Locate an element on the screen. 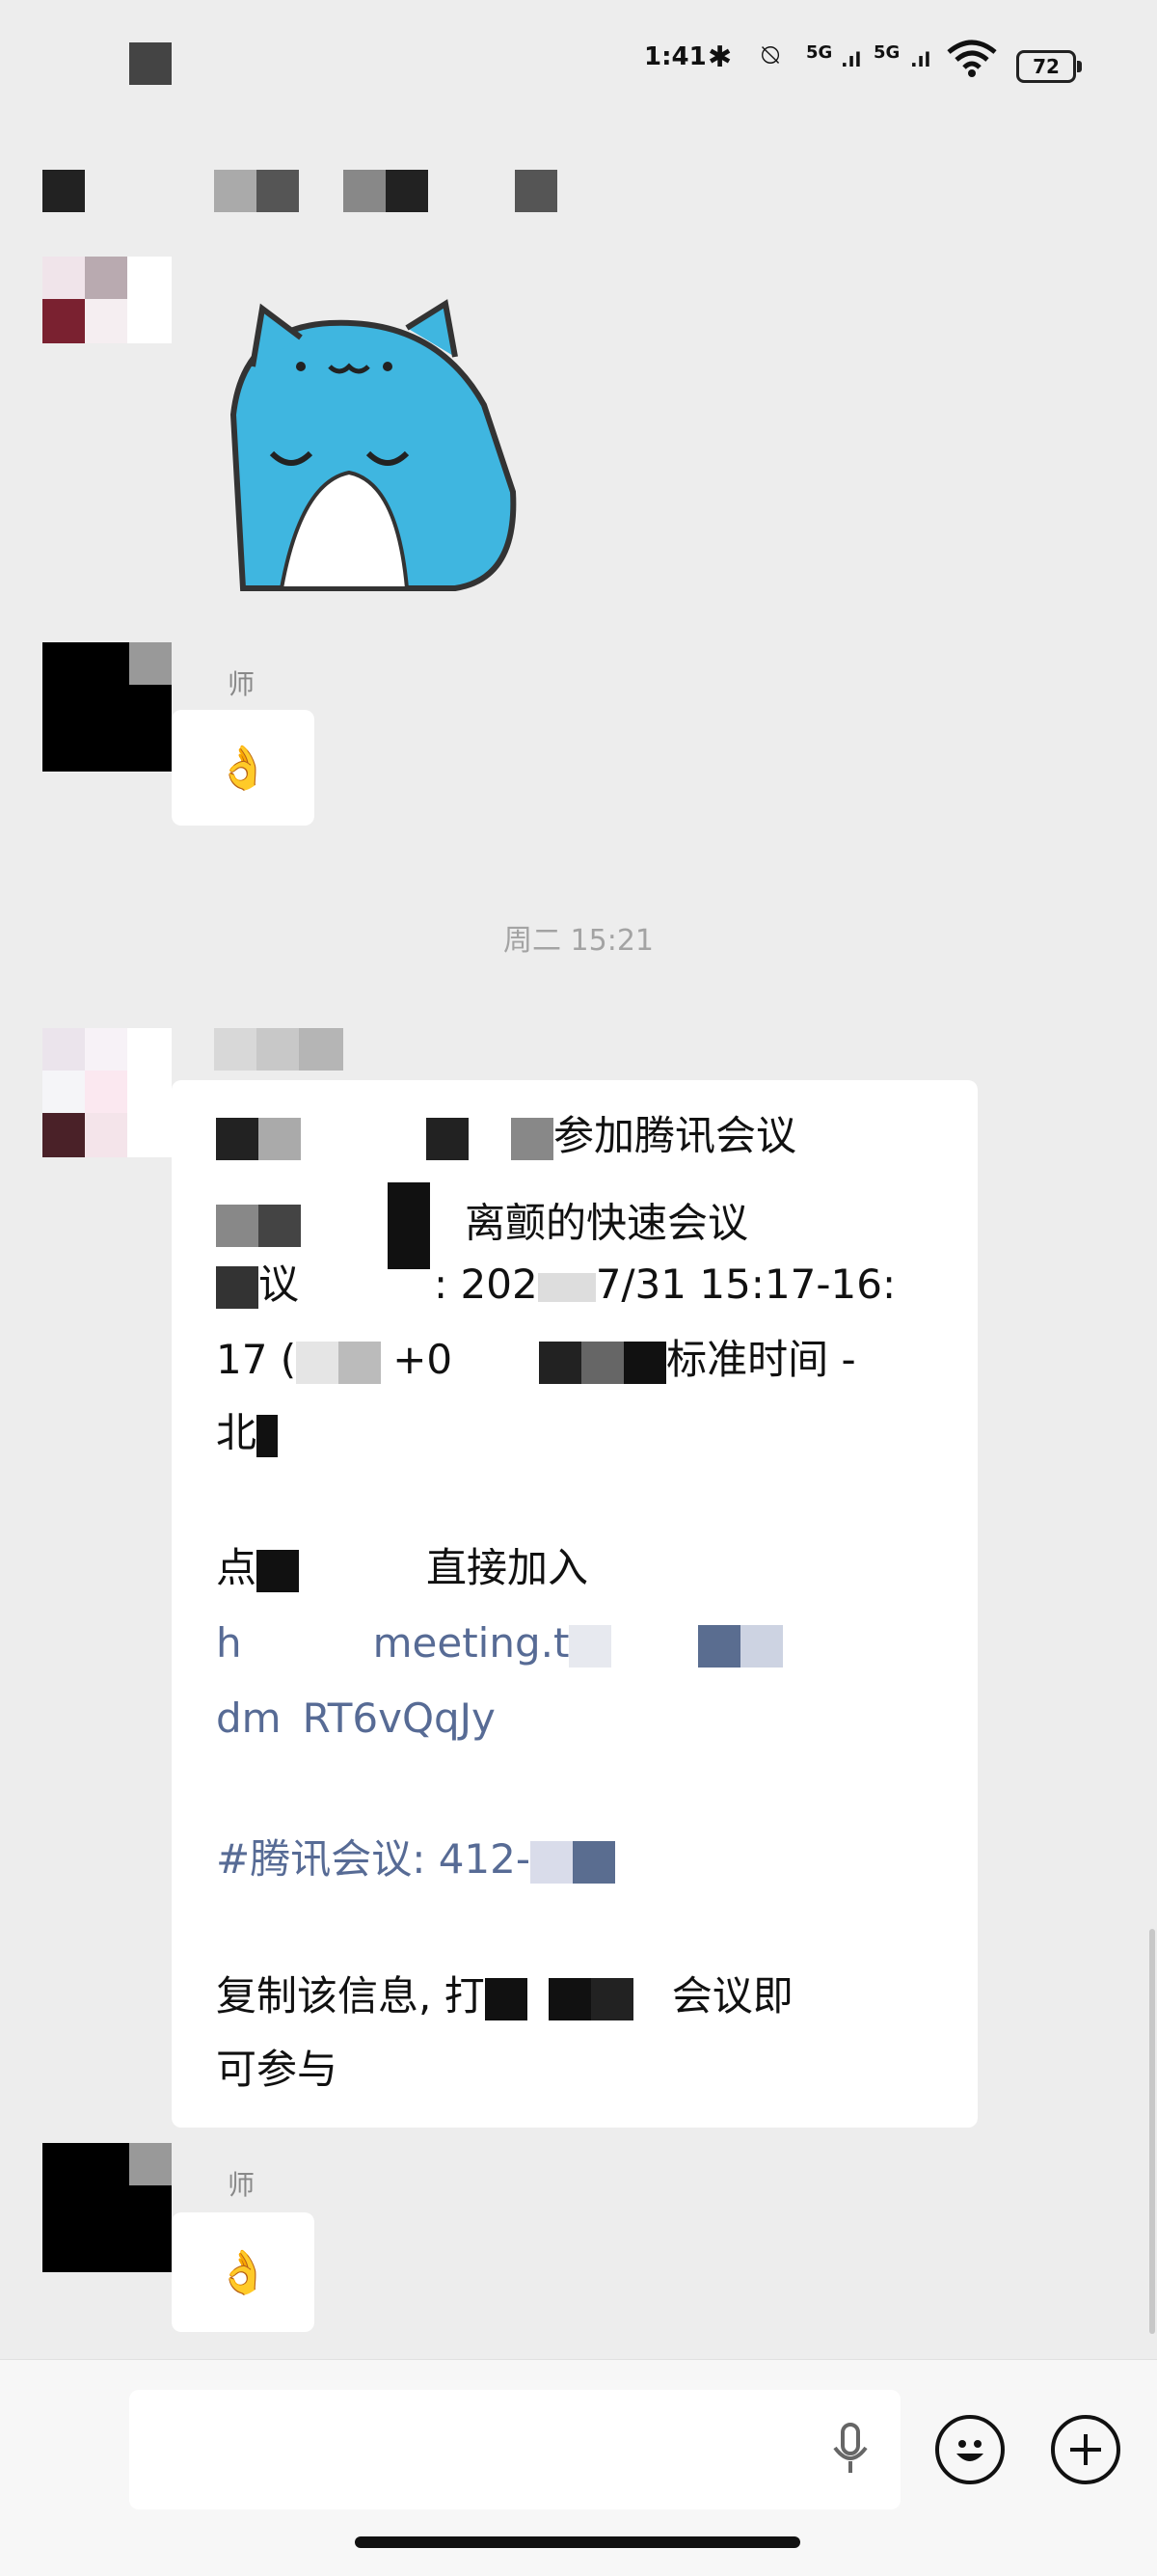 The height and width of the screenshot is (2576, 1157). scrollbar is located at coordinates (1152, 2131).